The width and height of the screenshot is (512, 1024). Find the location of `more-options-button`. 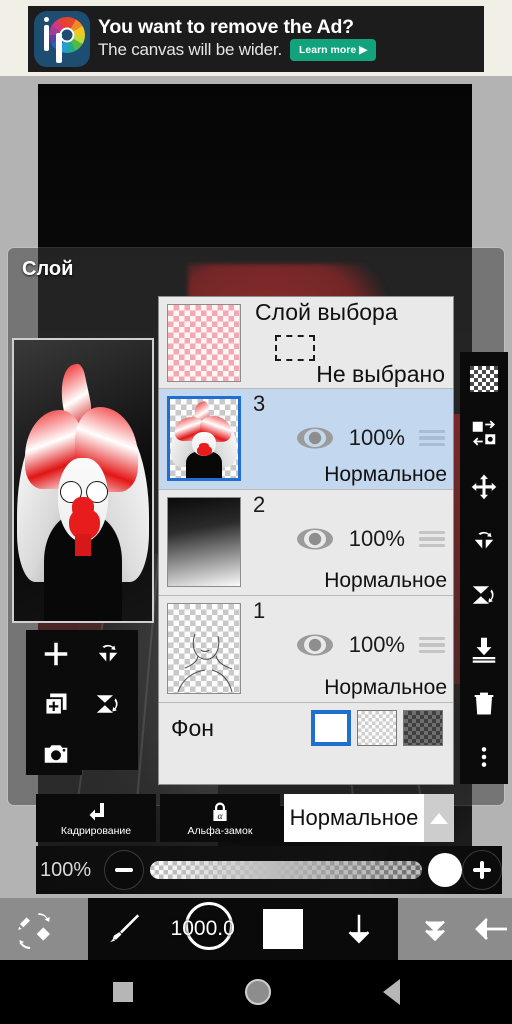

more-options-button is located at coordinates (484, 757).